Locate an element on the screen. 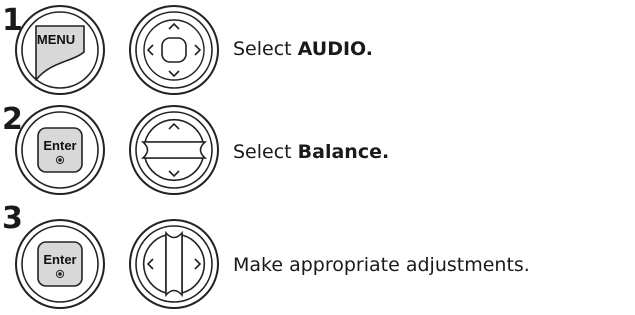  menu-button: MENU is located at coordinates (60, 50).